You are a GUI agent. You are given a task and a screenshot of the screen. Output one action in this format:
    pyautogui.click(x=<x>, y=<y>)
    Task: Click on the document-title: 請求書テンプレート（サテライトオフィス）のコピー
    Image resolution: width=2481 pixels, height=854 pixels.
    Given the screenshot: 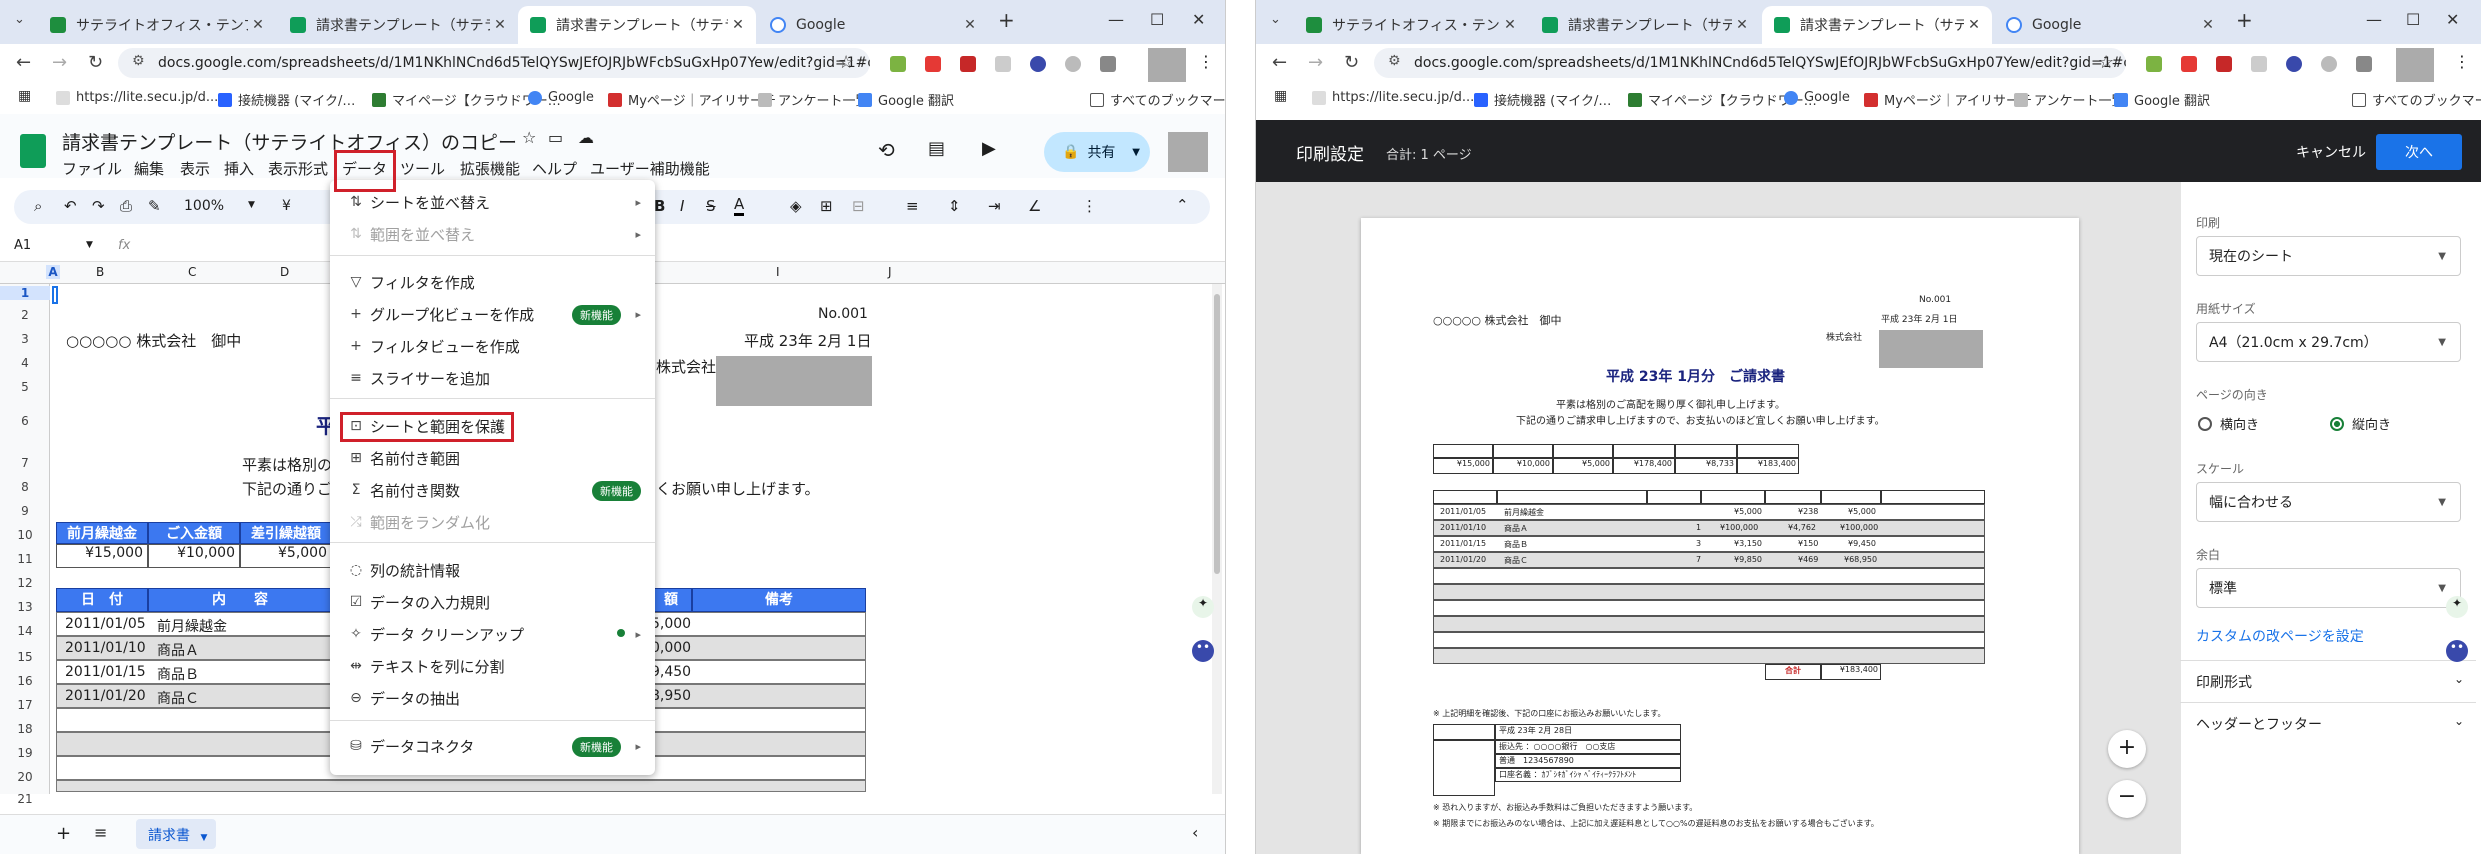 What is the action you would take?
    pyautogui.click(x=289, y=141)
    